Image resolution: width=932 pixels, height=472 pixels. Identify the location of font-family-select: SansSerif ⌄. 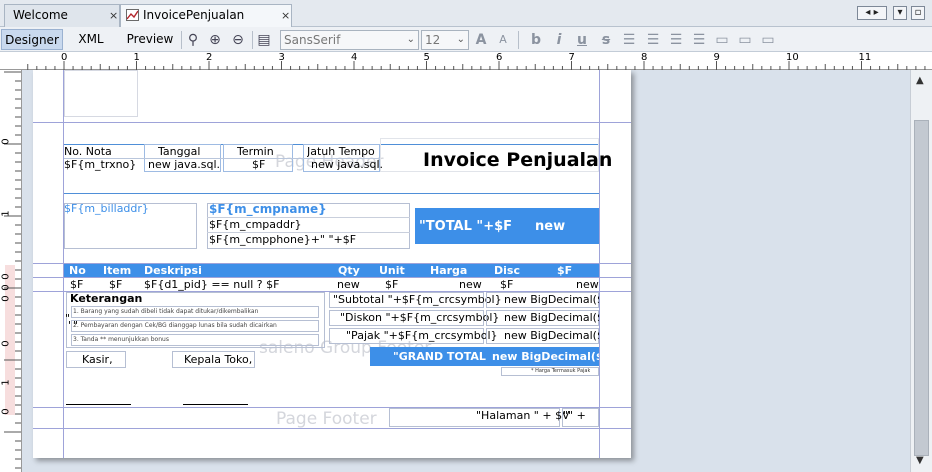
(349, 40).